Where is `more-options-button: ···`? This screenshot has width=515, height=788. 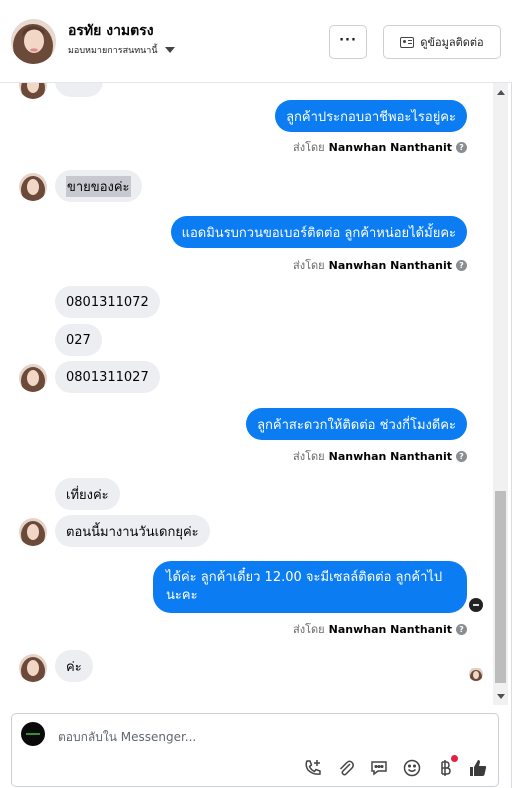
more-options-button: ··· is located at coordinates (348, 42).